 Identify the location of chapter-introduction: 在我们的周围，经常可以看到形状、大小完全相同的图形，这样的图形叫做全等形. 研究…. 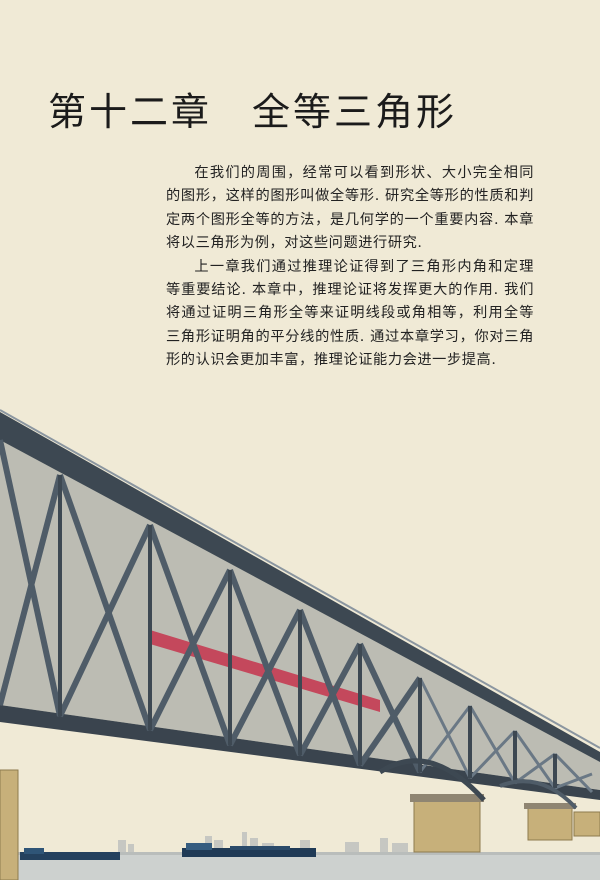
(350, 267).